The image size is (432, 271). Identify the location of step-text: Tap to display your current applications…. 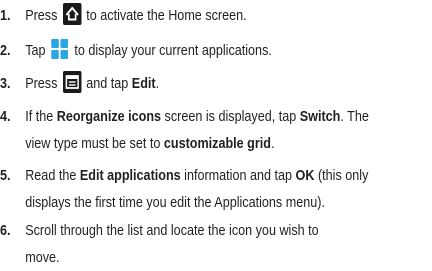
(148, 50).